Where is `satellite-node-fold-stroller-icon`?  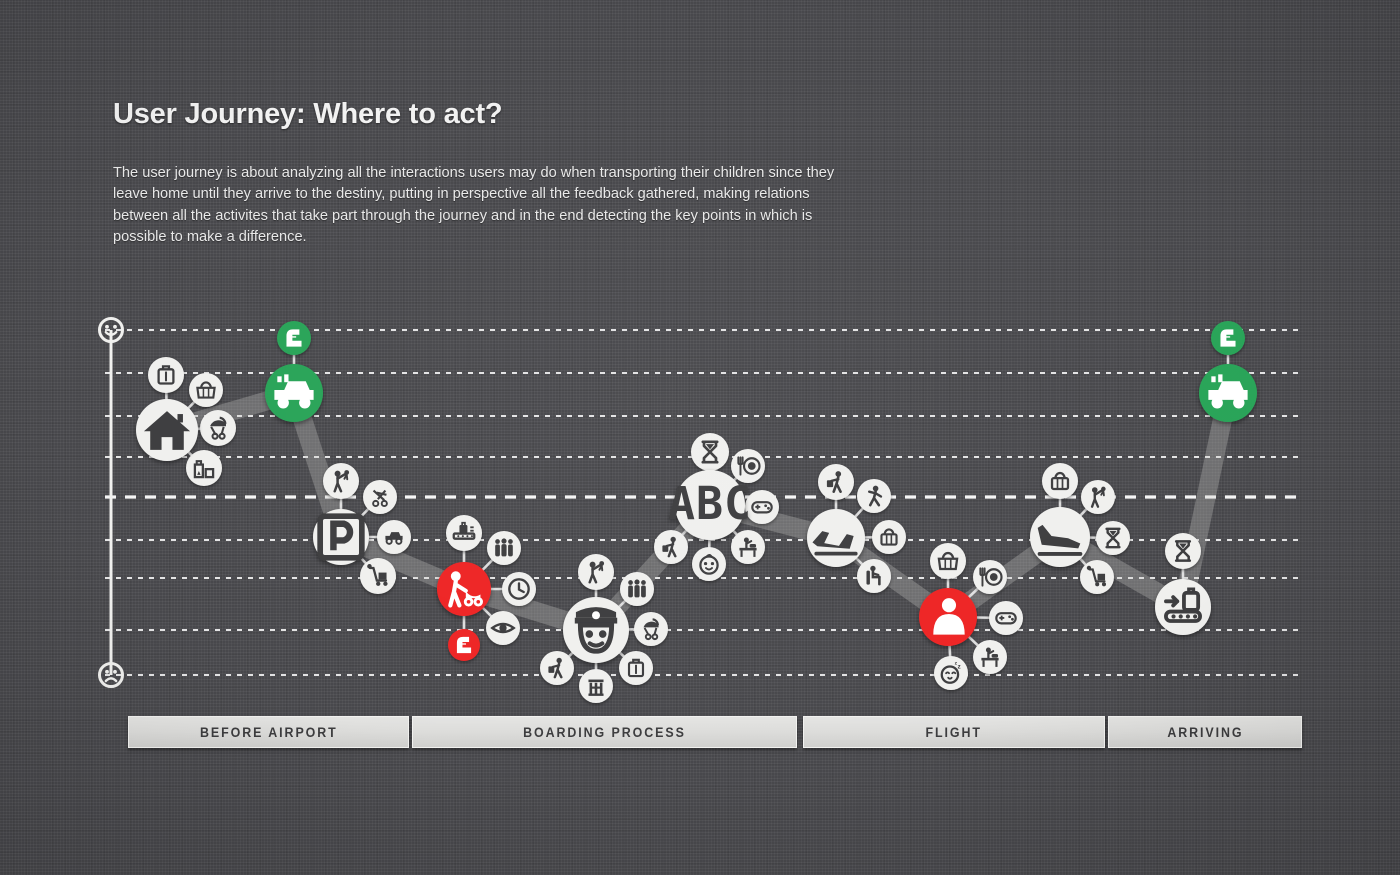 satellite-node-fold-stroller-icon is located at coordinates (380, 497).